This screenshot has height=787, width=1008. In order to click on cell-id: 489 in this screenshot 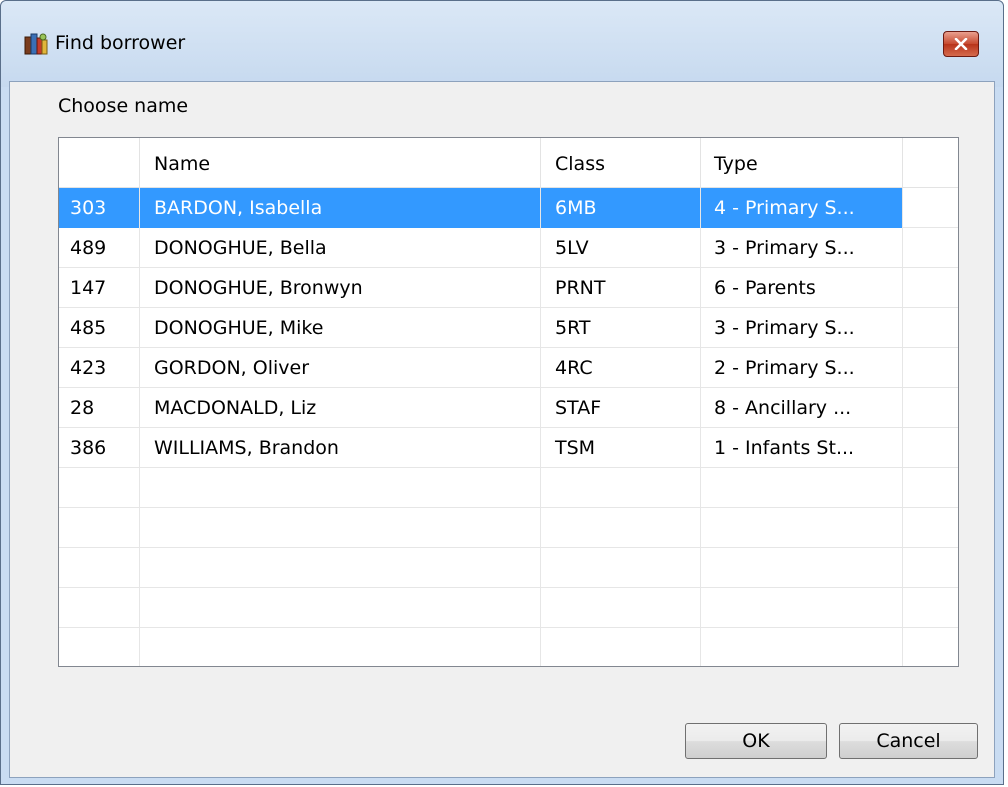, I will do `click(99, 248)`.